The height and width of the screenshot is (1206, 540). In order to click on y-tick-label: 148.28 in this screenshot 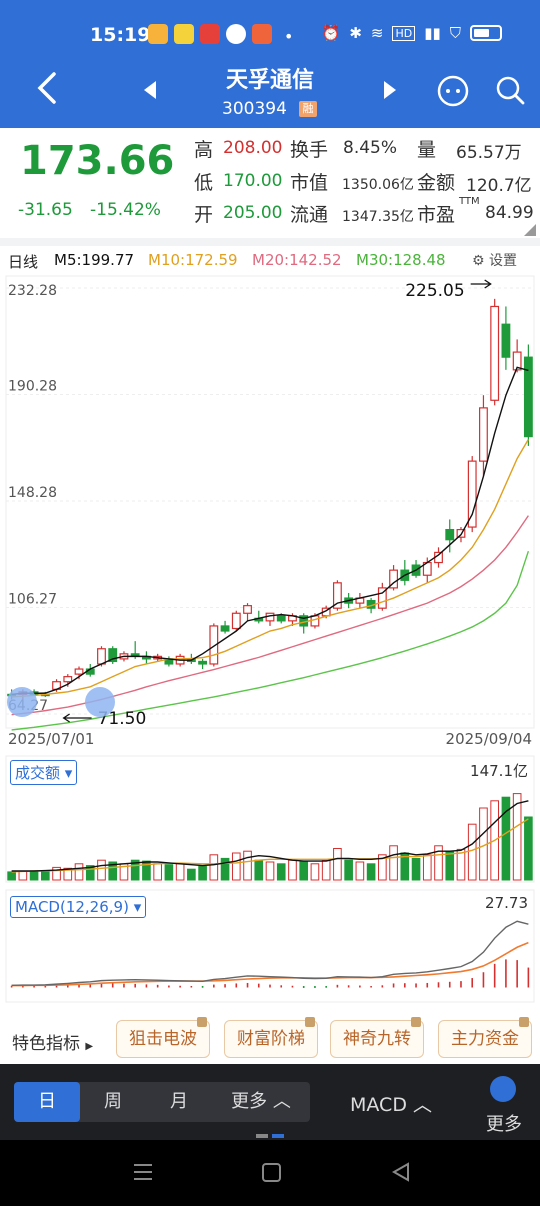, I will do `click(32, 493)`.